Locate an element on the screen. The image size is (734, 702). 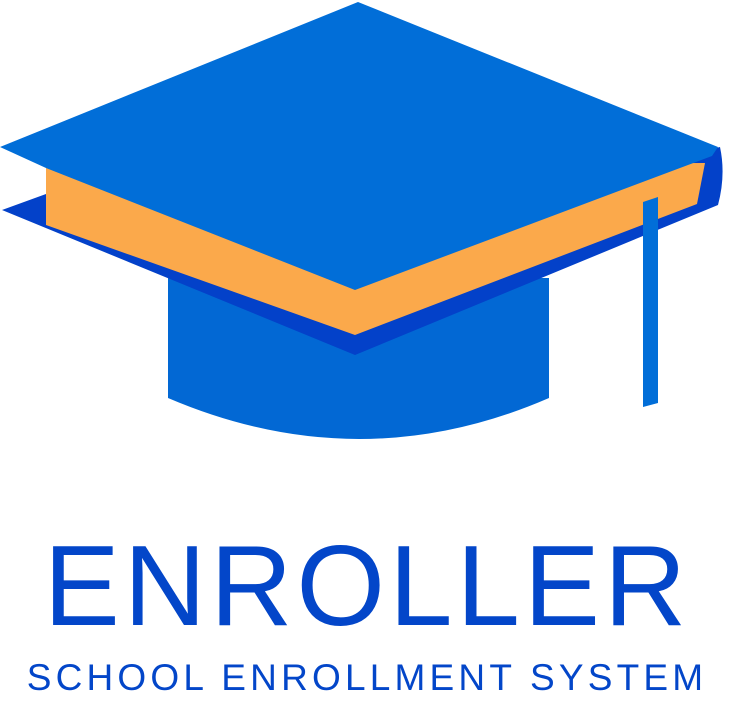
tassel is located at coordinates (650, 302).